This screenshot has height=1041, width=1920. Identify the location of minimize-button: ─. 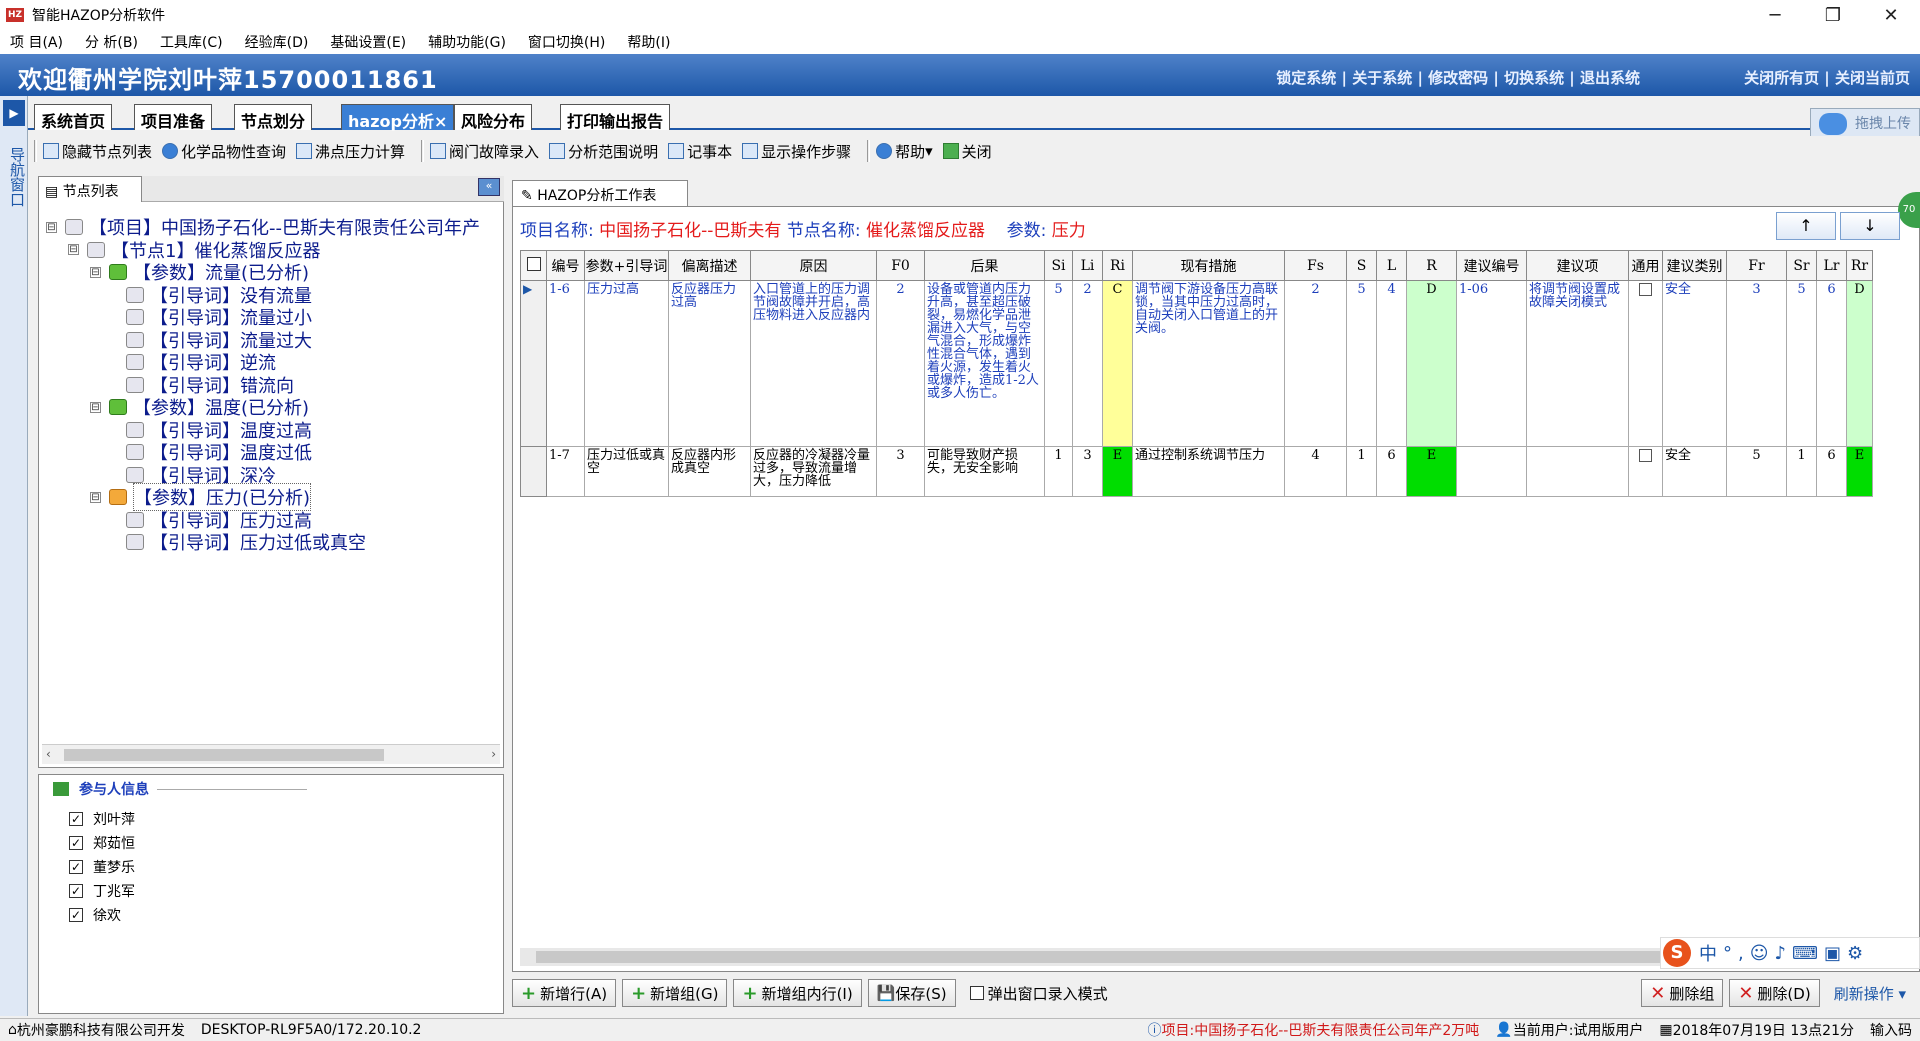
(1775, 15).